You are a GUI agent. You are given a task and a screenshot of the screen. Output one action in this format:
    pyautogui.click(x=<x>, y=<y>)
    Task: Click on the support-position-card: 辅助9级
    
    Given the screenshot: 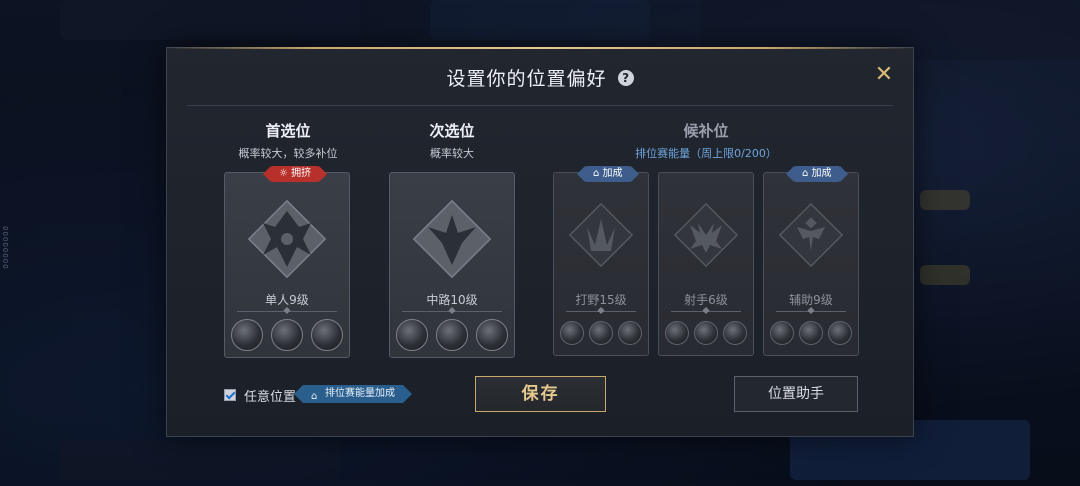 What is the action you would take?
    pyautogui.click(x=811, y=264)
    